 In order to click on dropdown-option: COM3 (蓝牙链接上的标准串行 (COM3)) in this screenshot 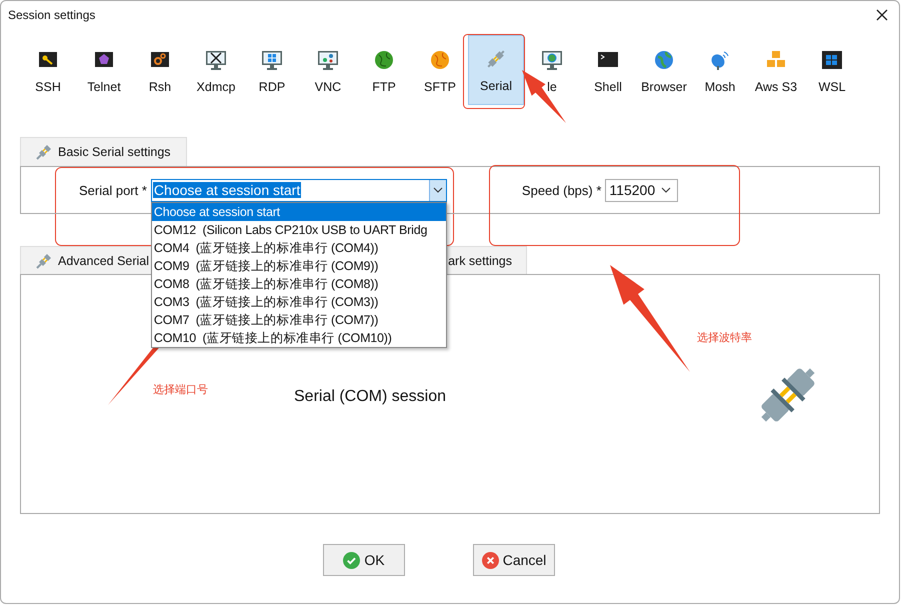, I will do `click(299, 301)`.